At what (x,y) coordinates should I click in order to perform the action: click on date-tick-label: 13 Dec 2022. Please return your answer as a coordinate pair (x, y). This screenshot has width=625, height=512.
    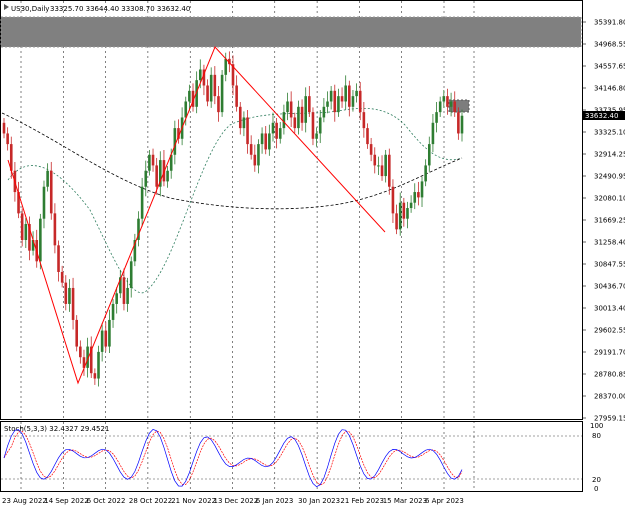
    Looking at the image, I should click on (236, 501).